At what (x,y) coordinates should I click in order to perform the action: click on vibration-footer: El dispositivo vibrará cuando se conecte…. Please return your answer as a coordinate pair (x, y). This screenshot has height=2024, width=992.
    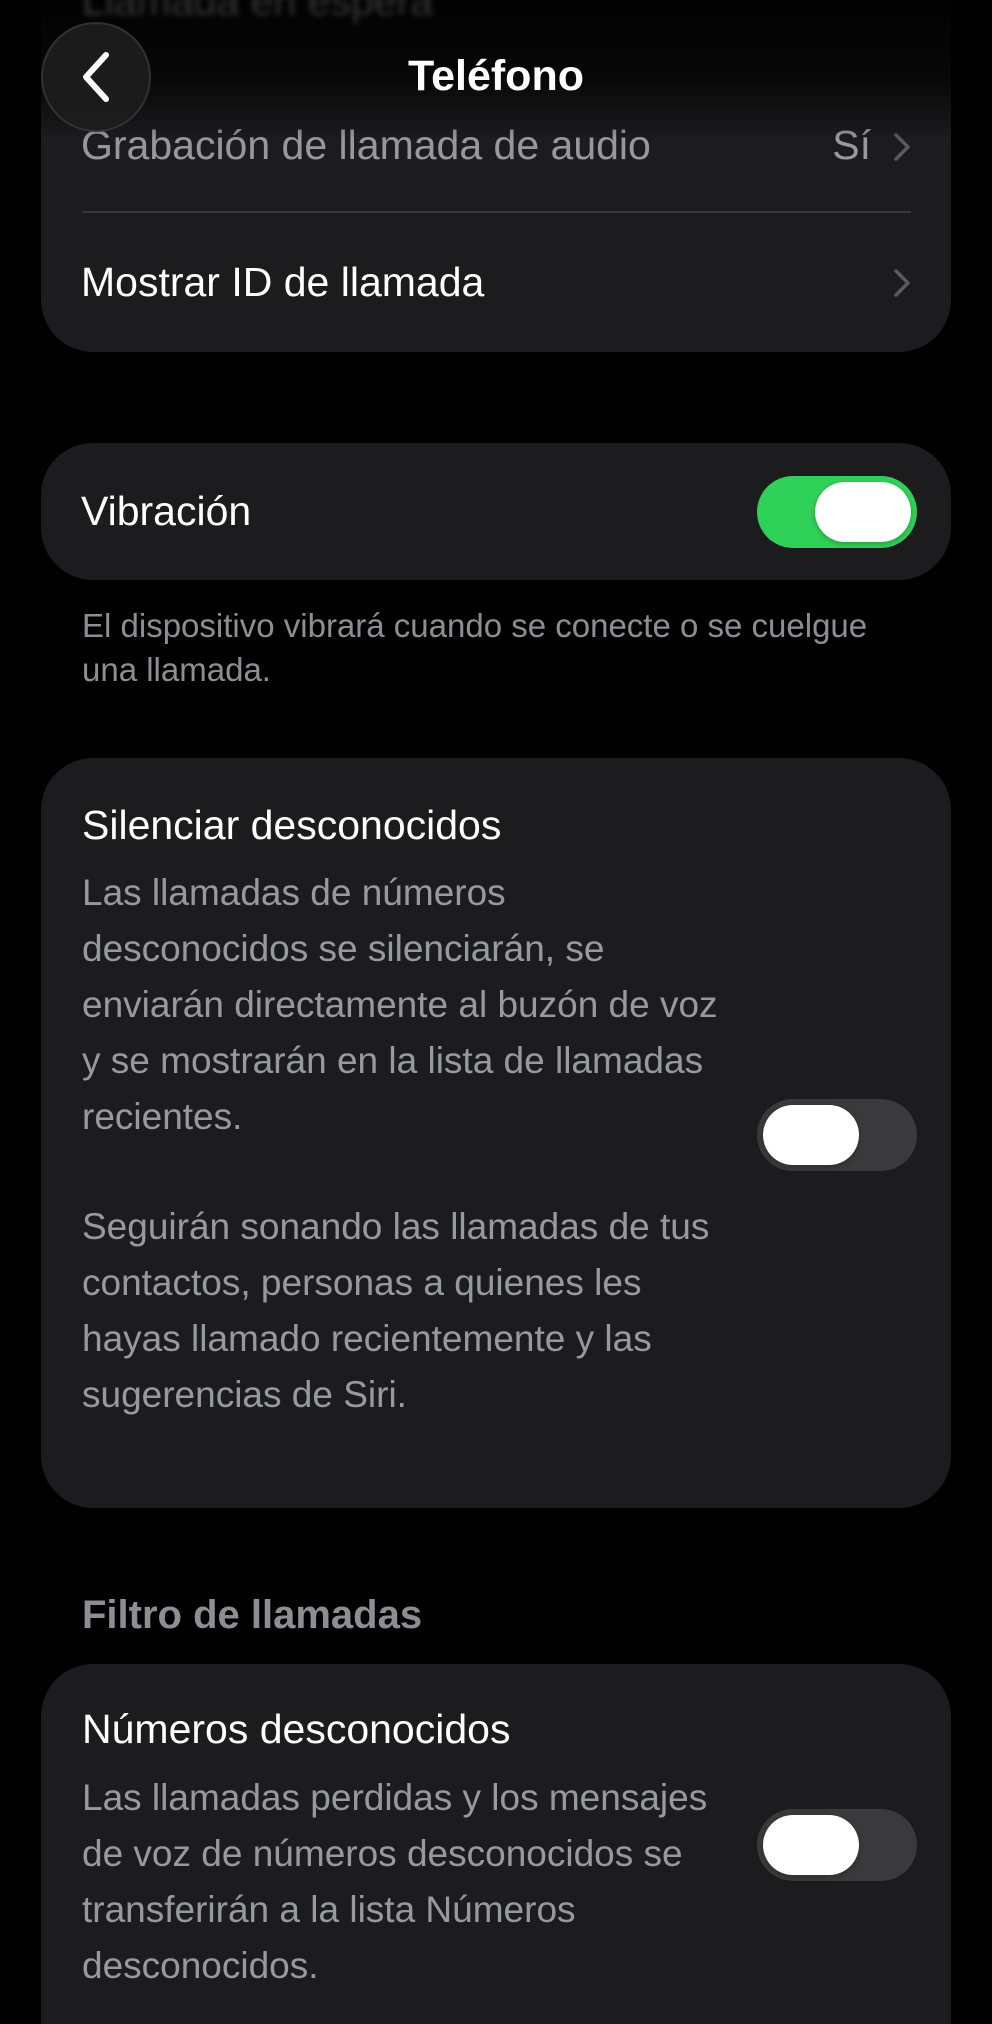
    Looking at the image, I should click on (475, 647).